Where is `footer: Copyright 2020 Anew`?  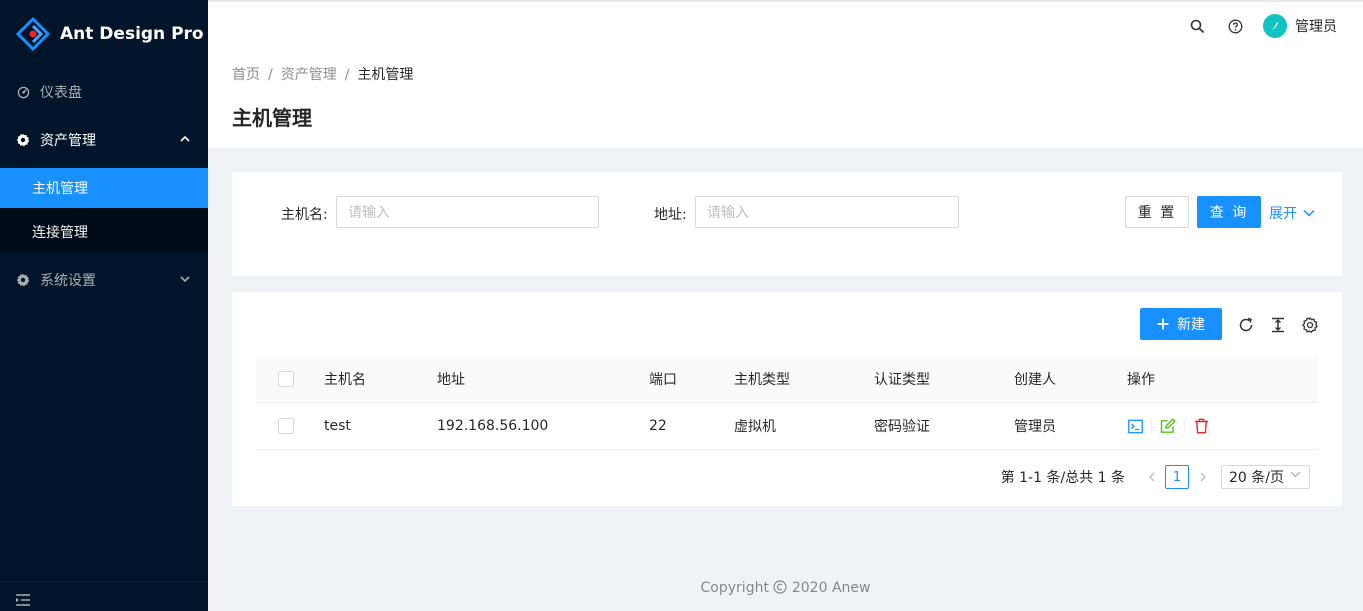 footer: Copyright 2020 Anew is located at coordinates (785, 588).